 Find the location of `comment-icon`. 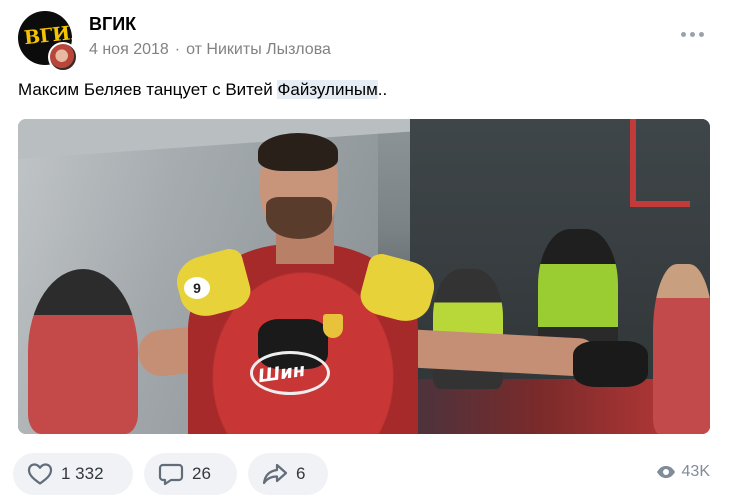

comment-icon is located at coordinates (171, 474).